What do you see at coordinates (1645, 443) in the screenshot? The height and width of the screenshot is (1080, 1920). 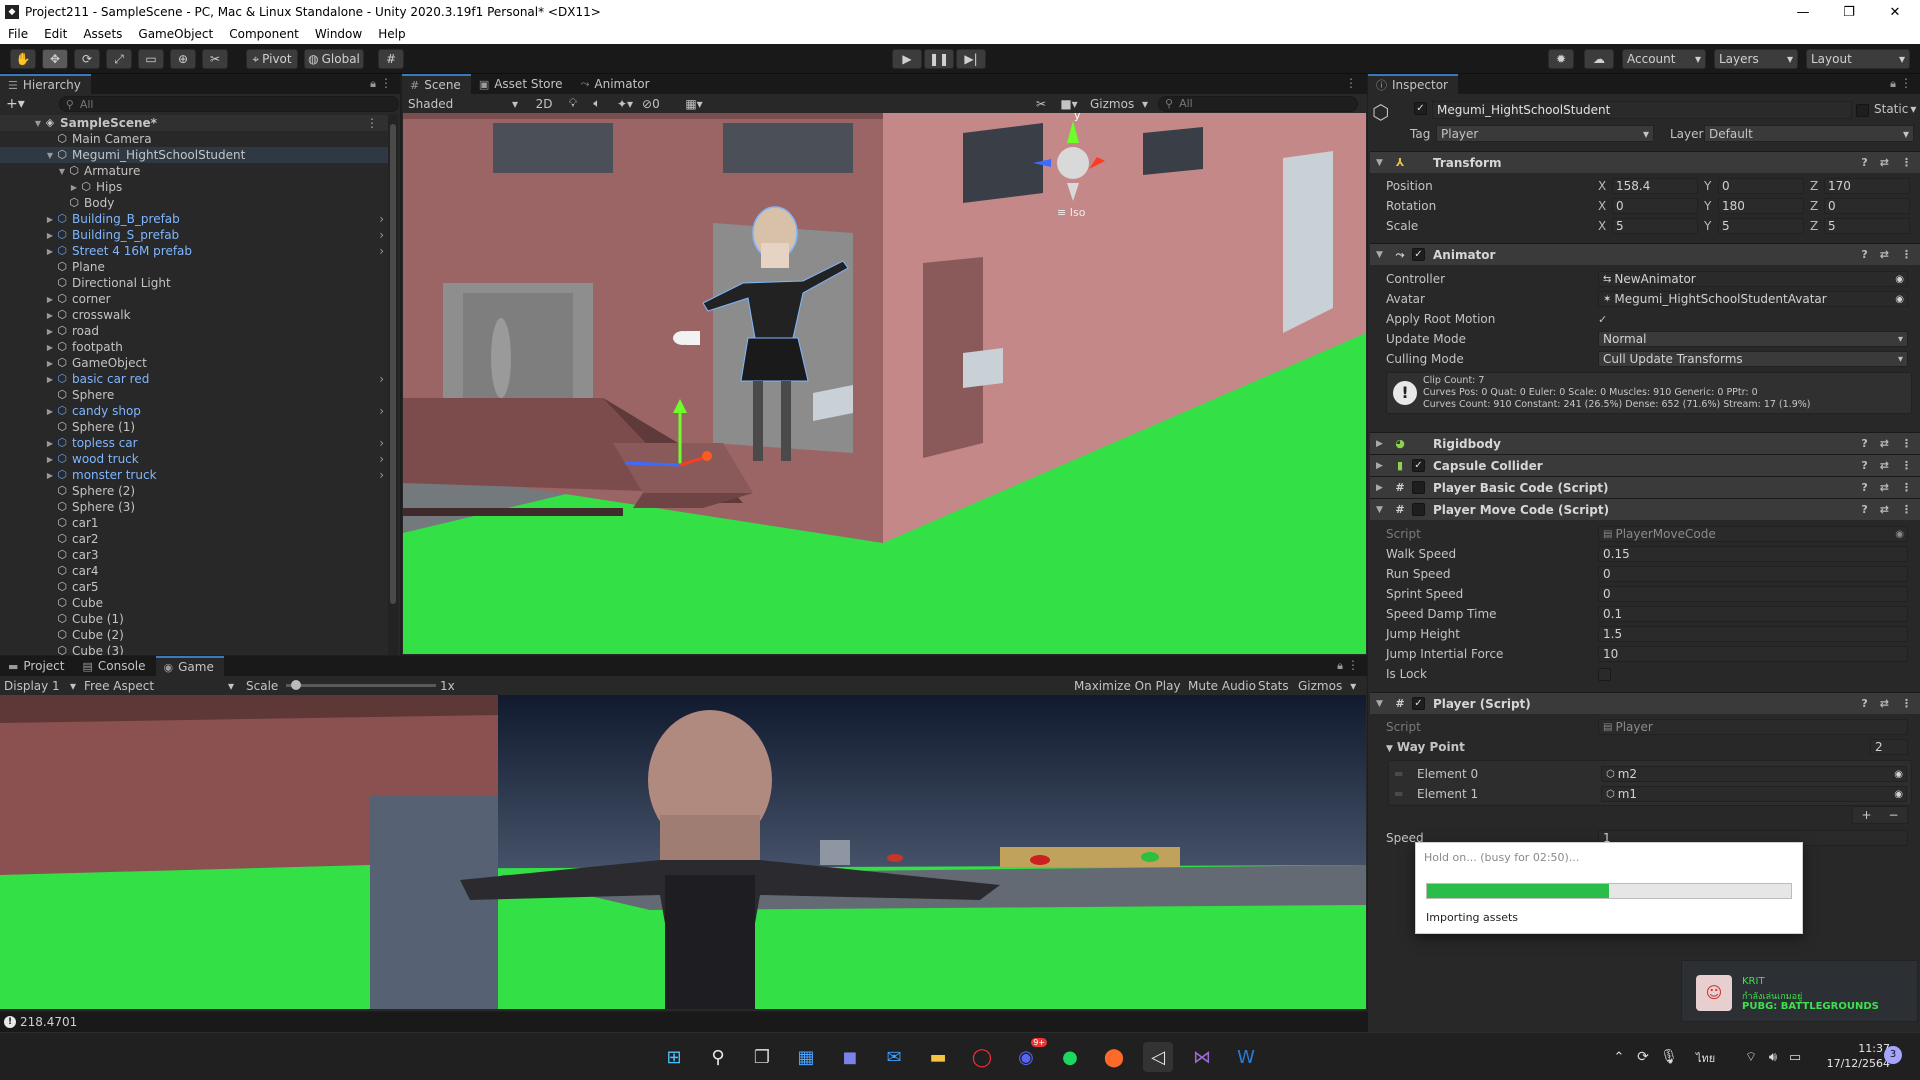 I see `rigidbody-header: ▶ ◕ Rigidbody ? ⇄ ⋮` at bounding box center [1645, 443].